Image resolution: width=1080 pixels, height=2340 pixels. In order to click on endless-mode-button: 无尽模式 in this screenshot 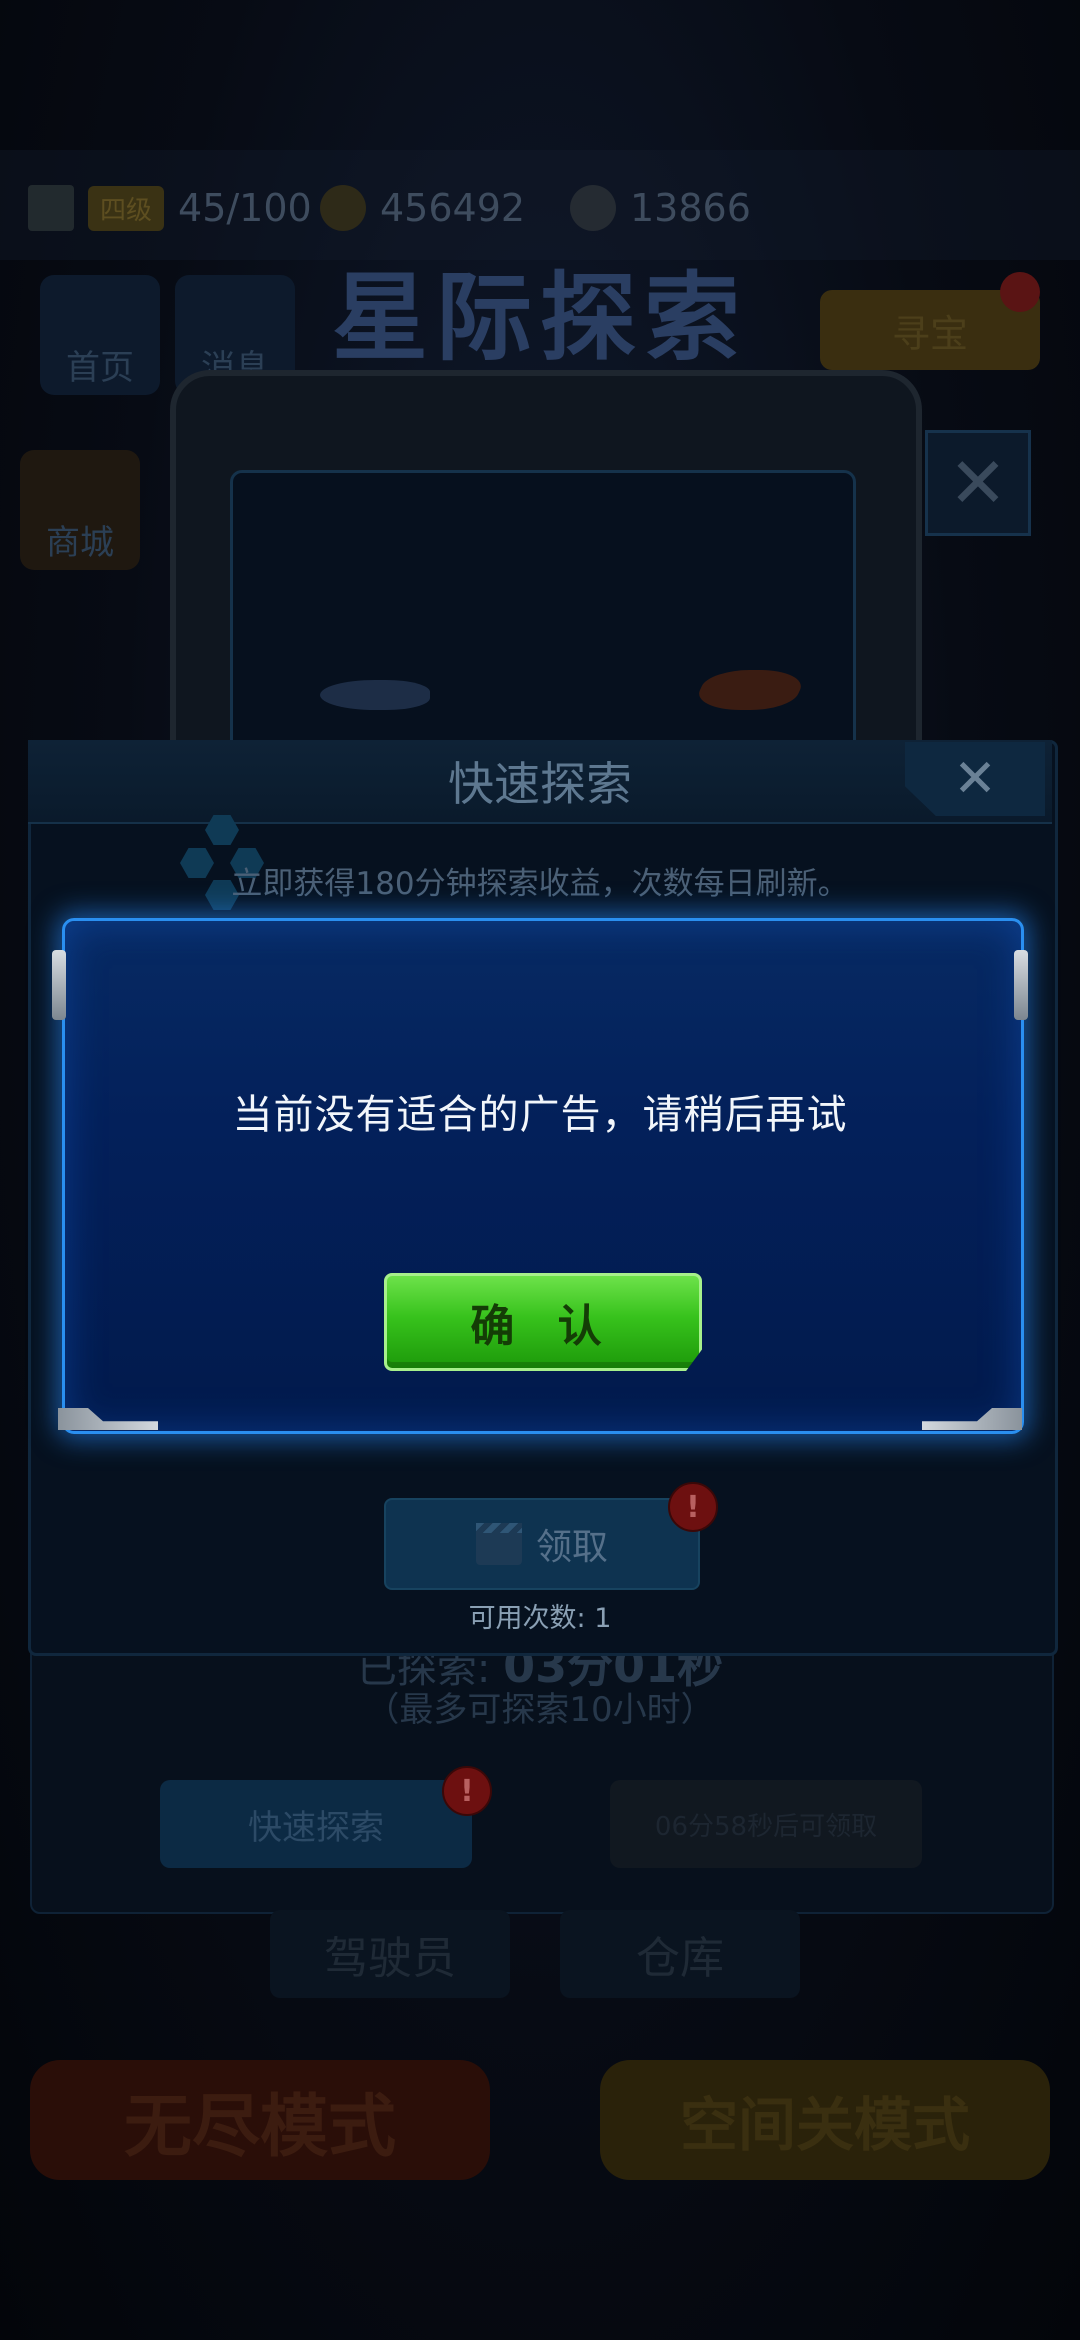, I will do `click(260, 2120)`.